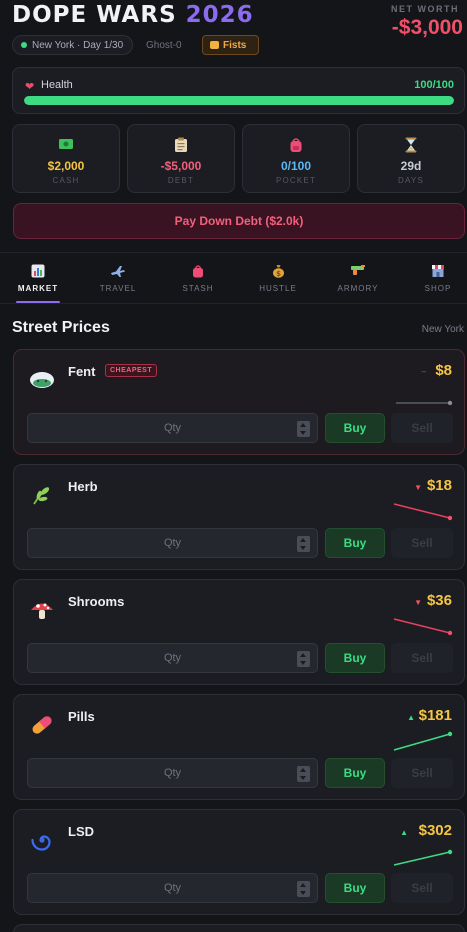 The height and width of the screenshot is (932, 467). Describe the element at coordinates (118, 288) in the screenshot. I see `tab-travel-label: TRAVEL` at that location.